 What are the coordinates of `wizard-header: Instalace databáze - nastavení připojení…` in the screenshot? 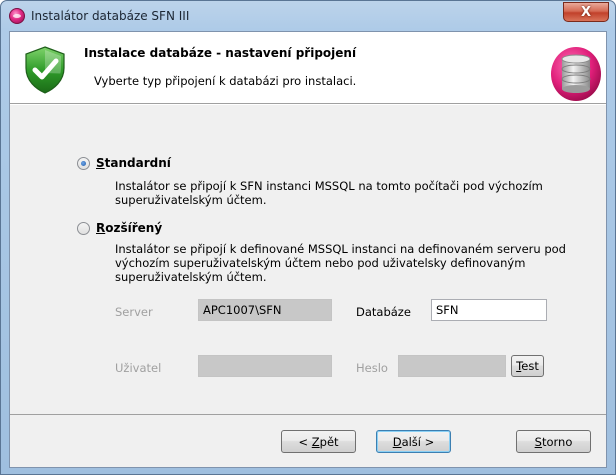 It's located at (308, 68).